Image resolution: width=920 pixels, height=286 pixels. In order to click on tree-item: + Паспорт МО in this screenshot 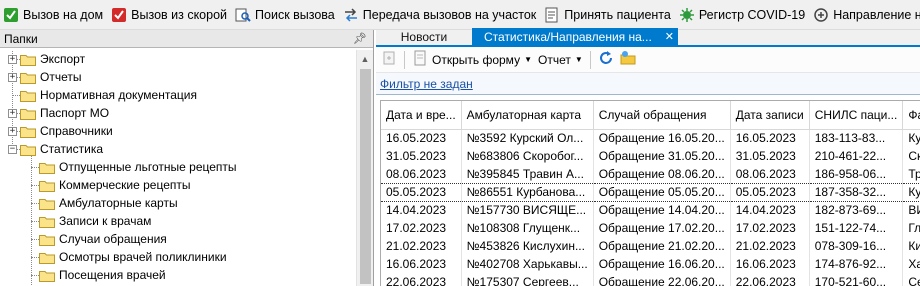, I will do `click(178, 113)`.